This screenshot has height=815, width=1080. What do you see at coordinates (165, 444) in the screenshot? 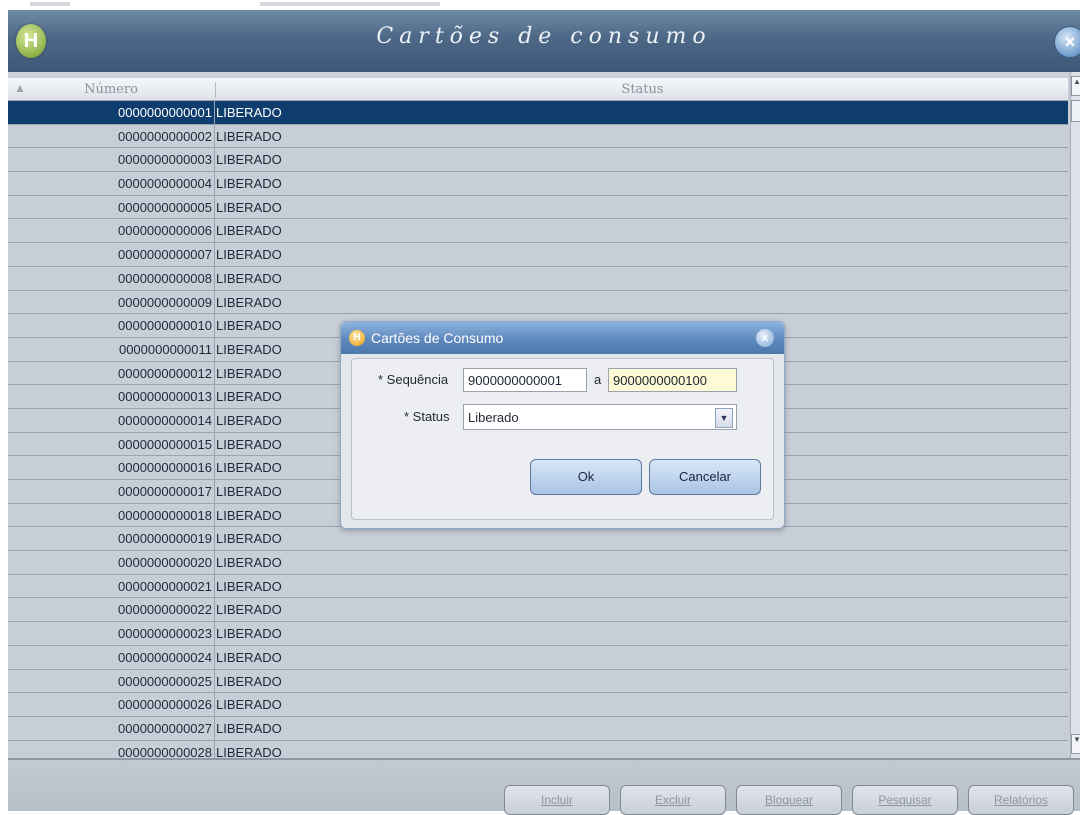
I see `cell-numero: 0000000000015` at bounding box center [165, 444].